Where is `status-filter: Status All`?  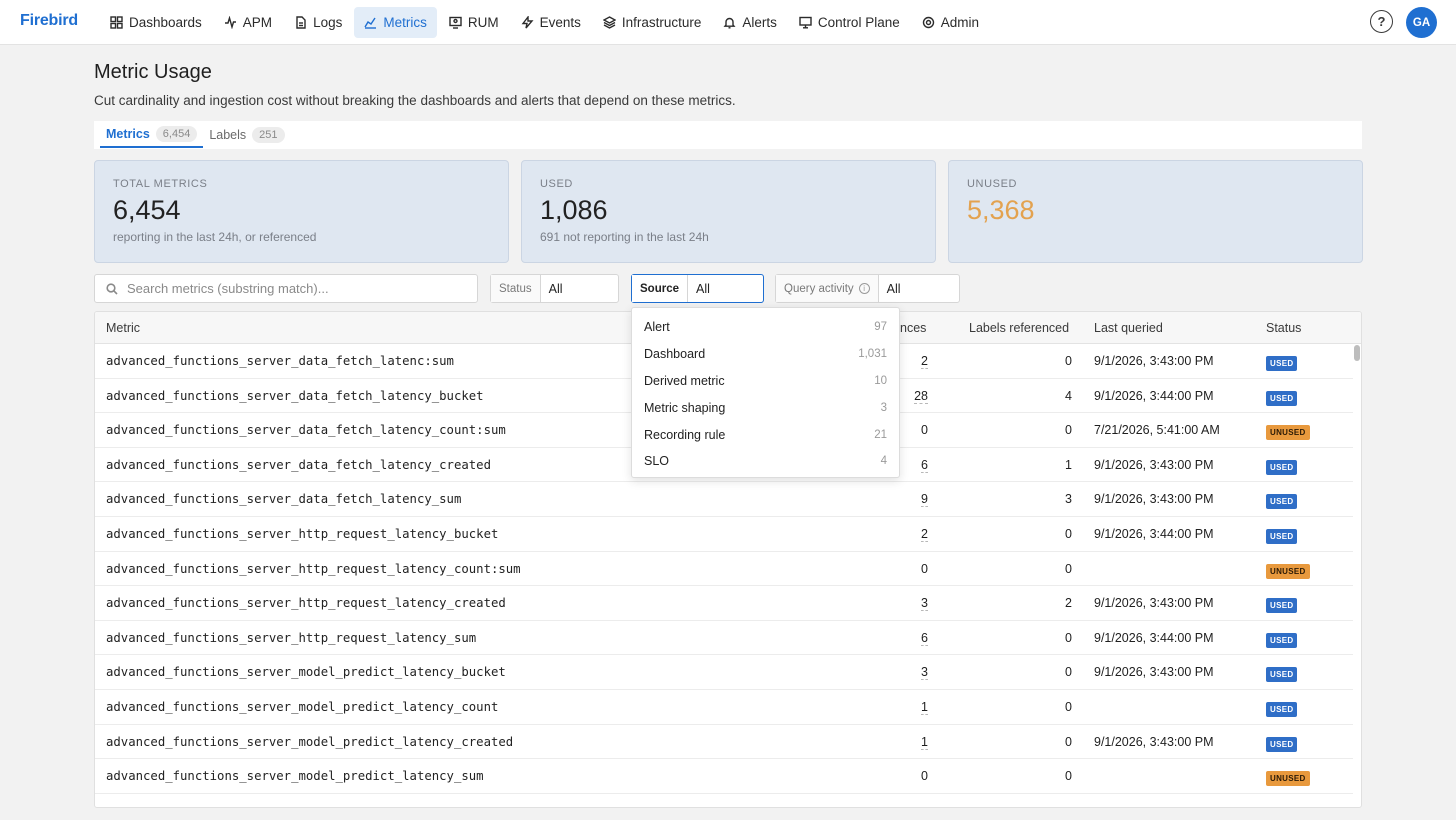 status-filter: Status All is located at coordinates (554, 288).